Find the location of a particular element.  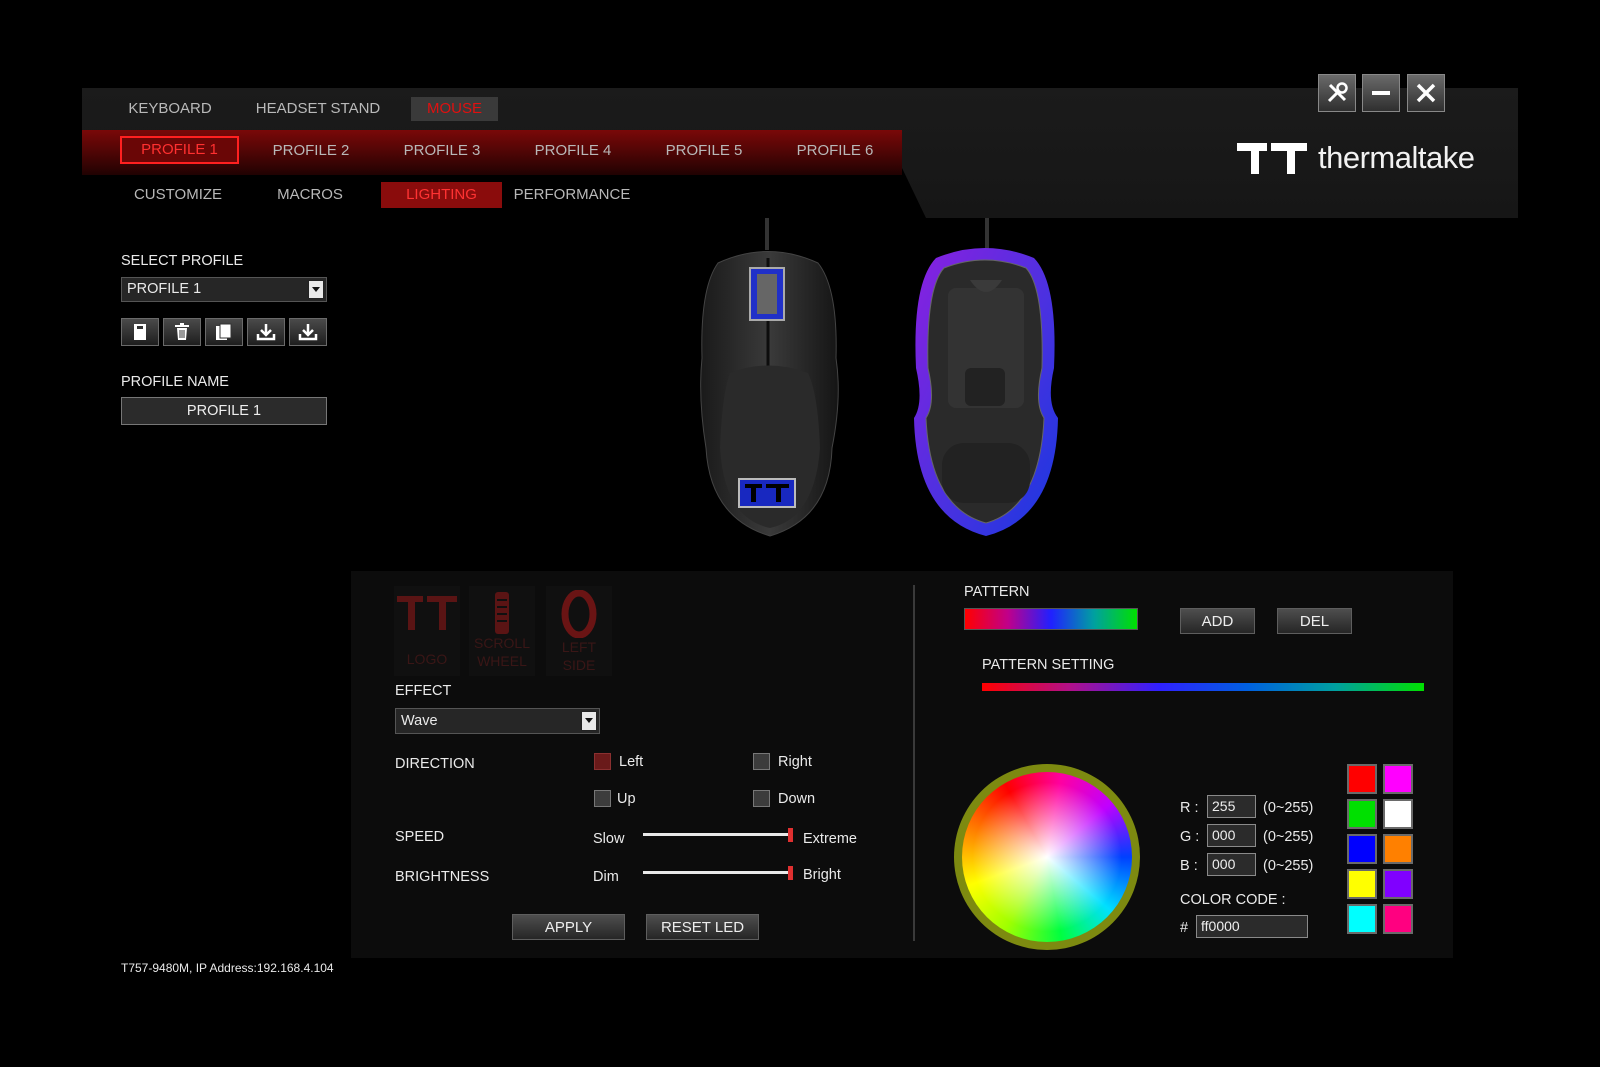

brightness-label: BRIGHTNESS is located at coordinates (442, 877).